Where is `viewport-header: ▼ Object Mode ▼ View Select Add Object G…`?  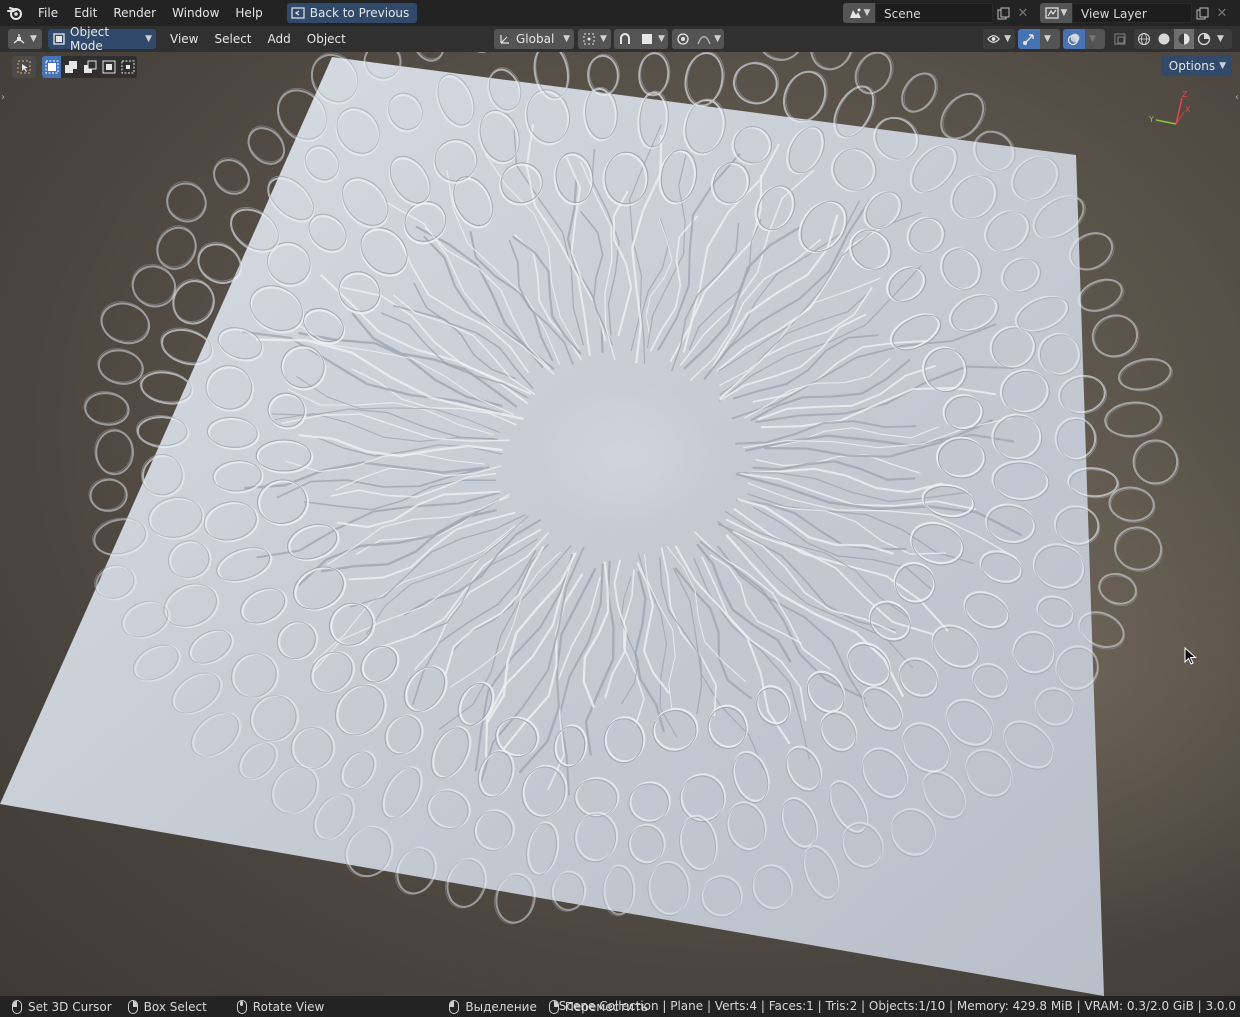 viewport-header: ▼ Object Mode ▼ View Select Add Object G… is located at coordinates (620, 39).